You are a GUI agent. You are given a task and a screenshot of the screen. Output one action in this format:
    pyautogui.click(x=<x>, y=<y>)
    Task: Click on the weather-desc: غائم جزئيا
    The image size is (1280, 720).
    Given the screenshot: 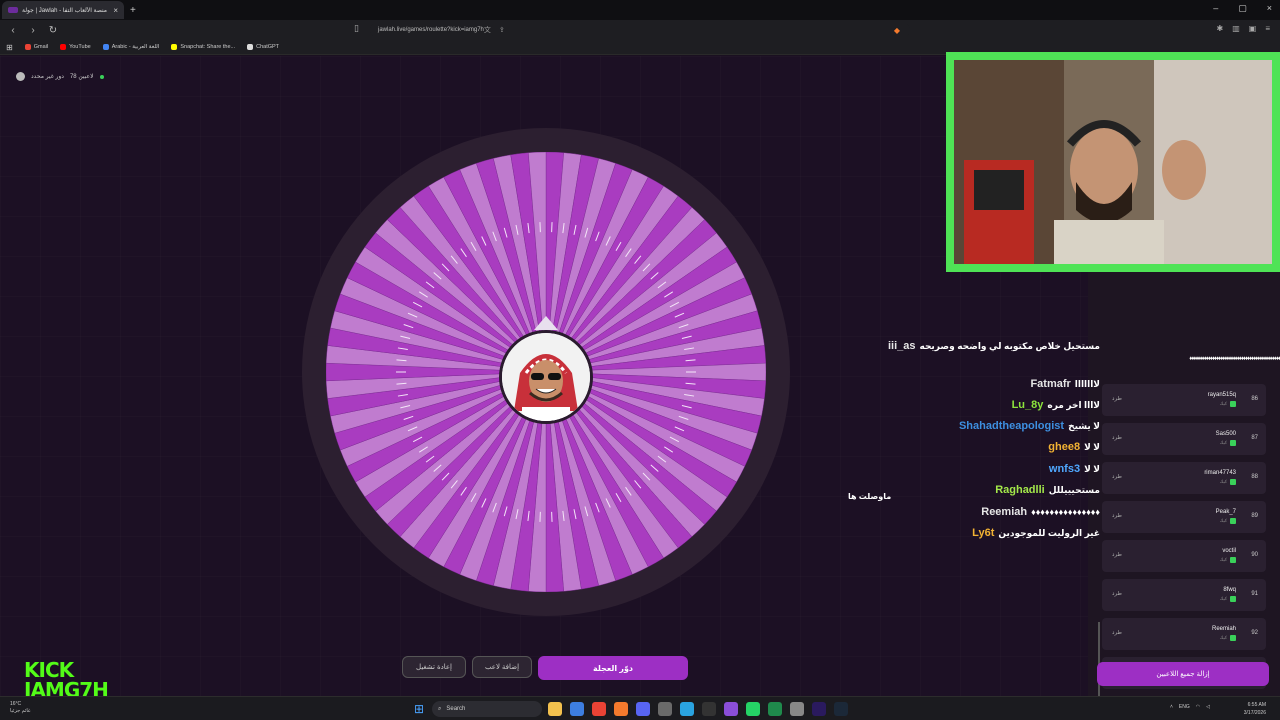 What is the action you would take?
    pyautogui.click(x=20, y=711)
    